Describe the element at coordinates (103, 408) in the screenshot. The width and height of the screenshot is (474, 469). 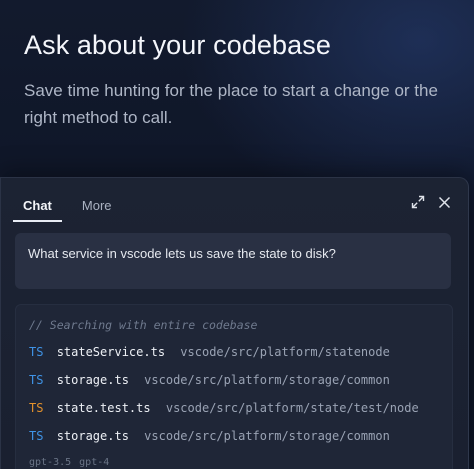
I see `file-name: state.test.ts` at that location.